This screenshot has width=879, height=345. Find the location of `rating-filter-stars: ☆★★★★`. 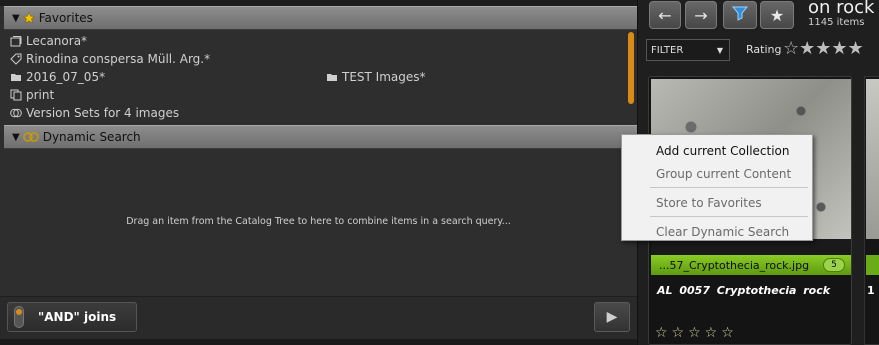

rating-filter-stars: ☆★★★★ is located at coordinates (823, 48).